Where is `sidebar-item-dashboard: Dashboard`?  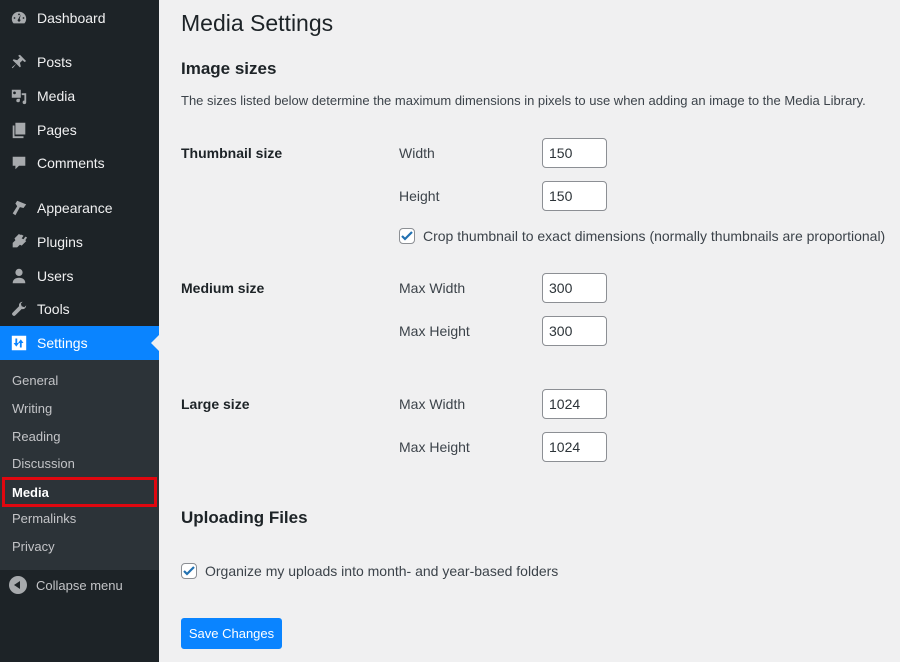 sidebar-item-dashboard: Dashboard is located at coordinates (79, 18).